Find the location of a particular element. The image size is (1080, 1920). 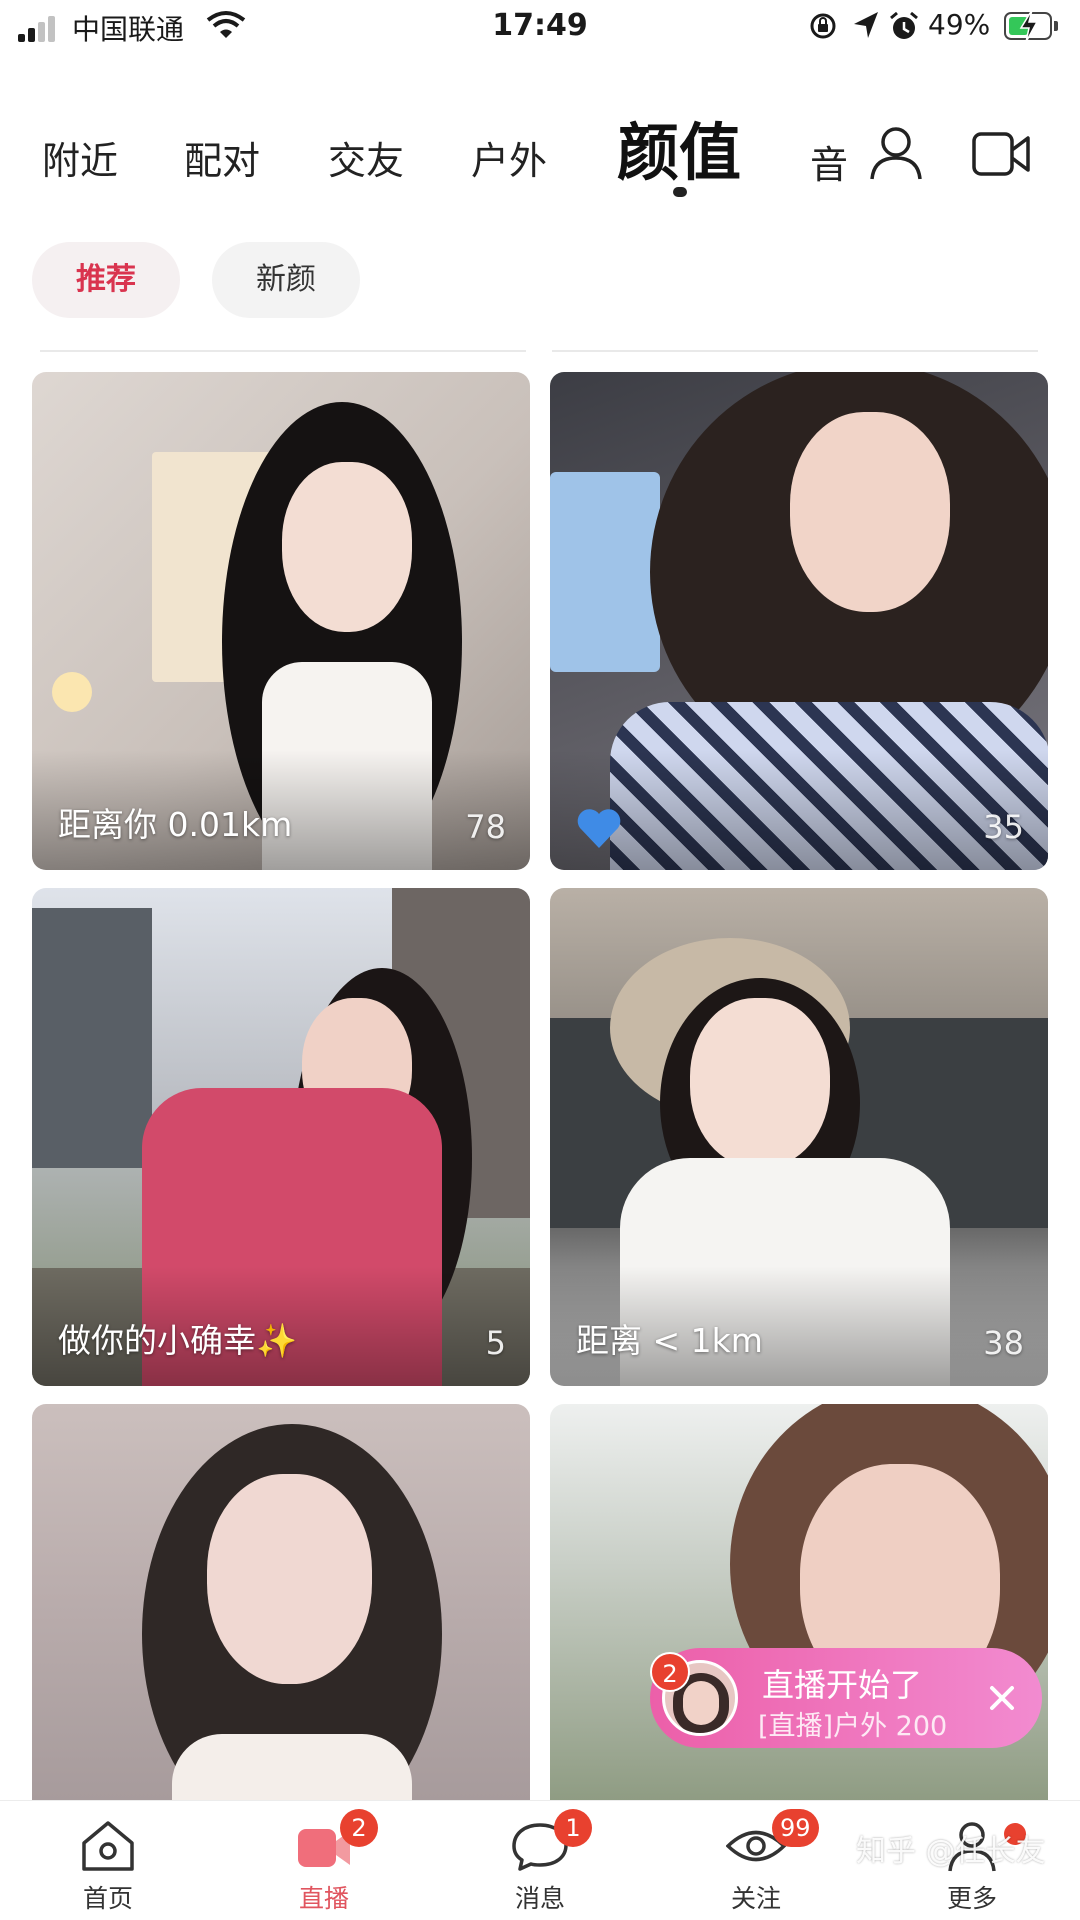

lamp is located at coordinates (72, 692).